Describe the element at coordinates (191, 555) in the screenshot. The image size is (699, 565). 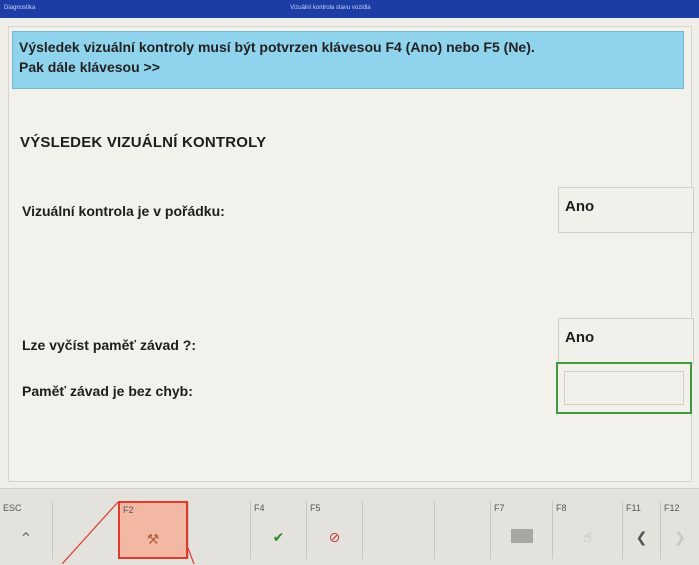
I see `callout-line-right` at that location.